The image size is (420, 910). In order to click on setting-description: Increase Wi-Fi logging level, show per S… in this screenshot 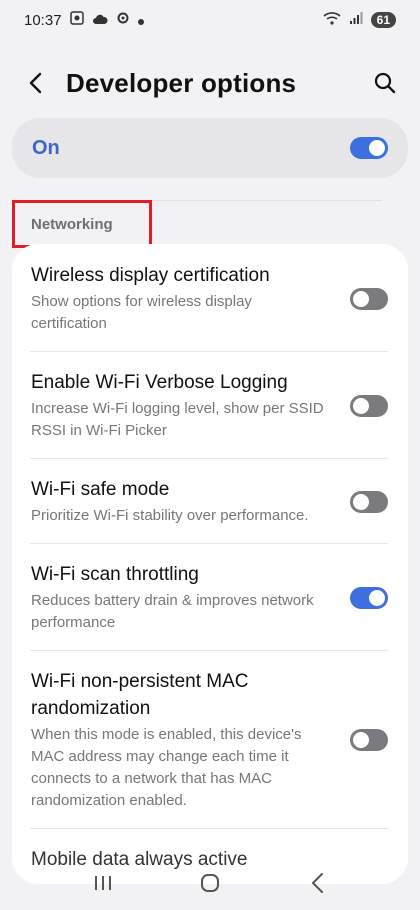, I will do `click(177, 419)`.